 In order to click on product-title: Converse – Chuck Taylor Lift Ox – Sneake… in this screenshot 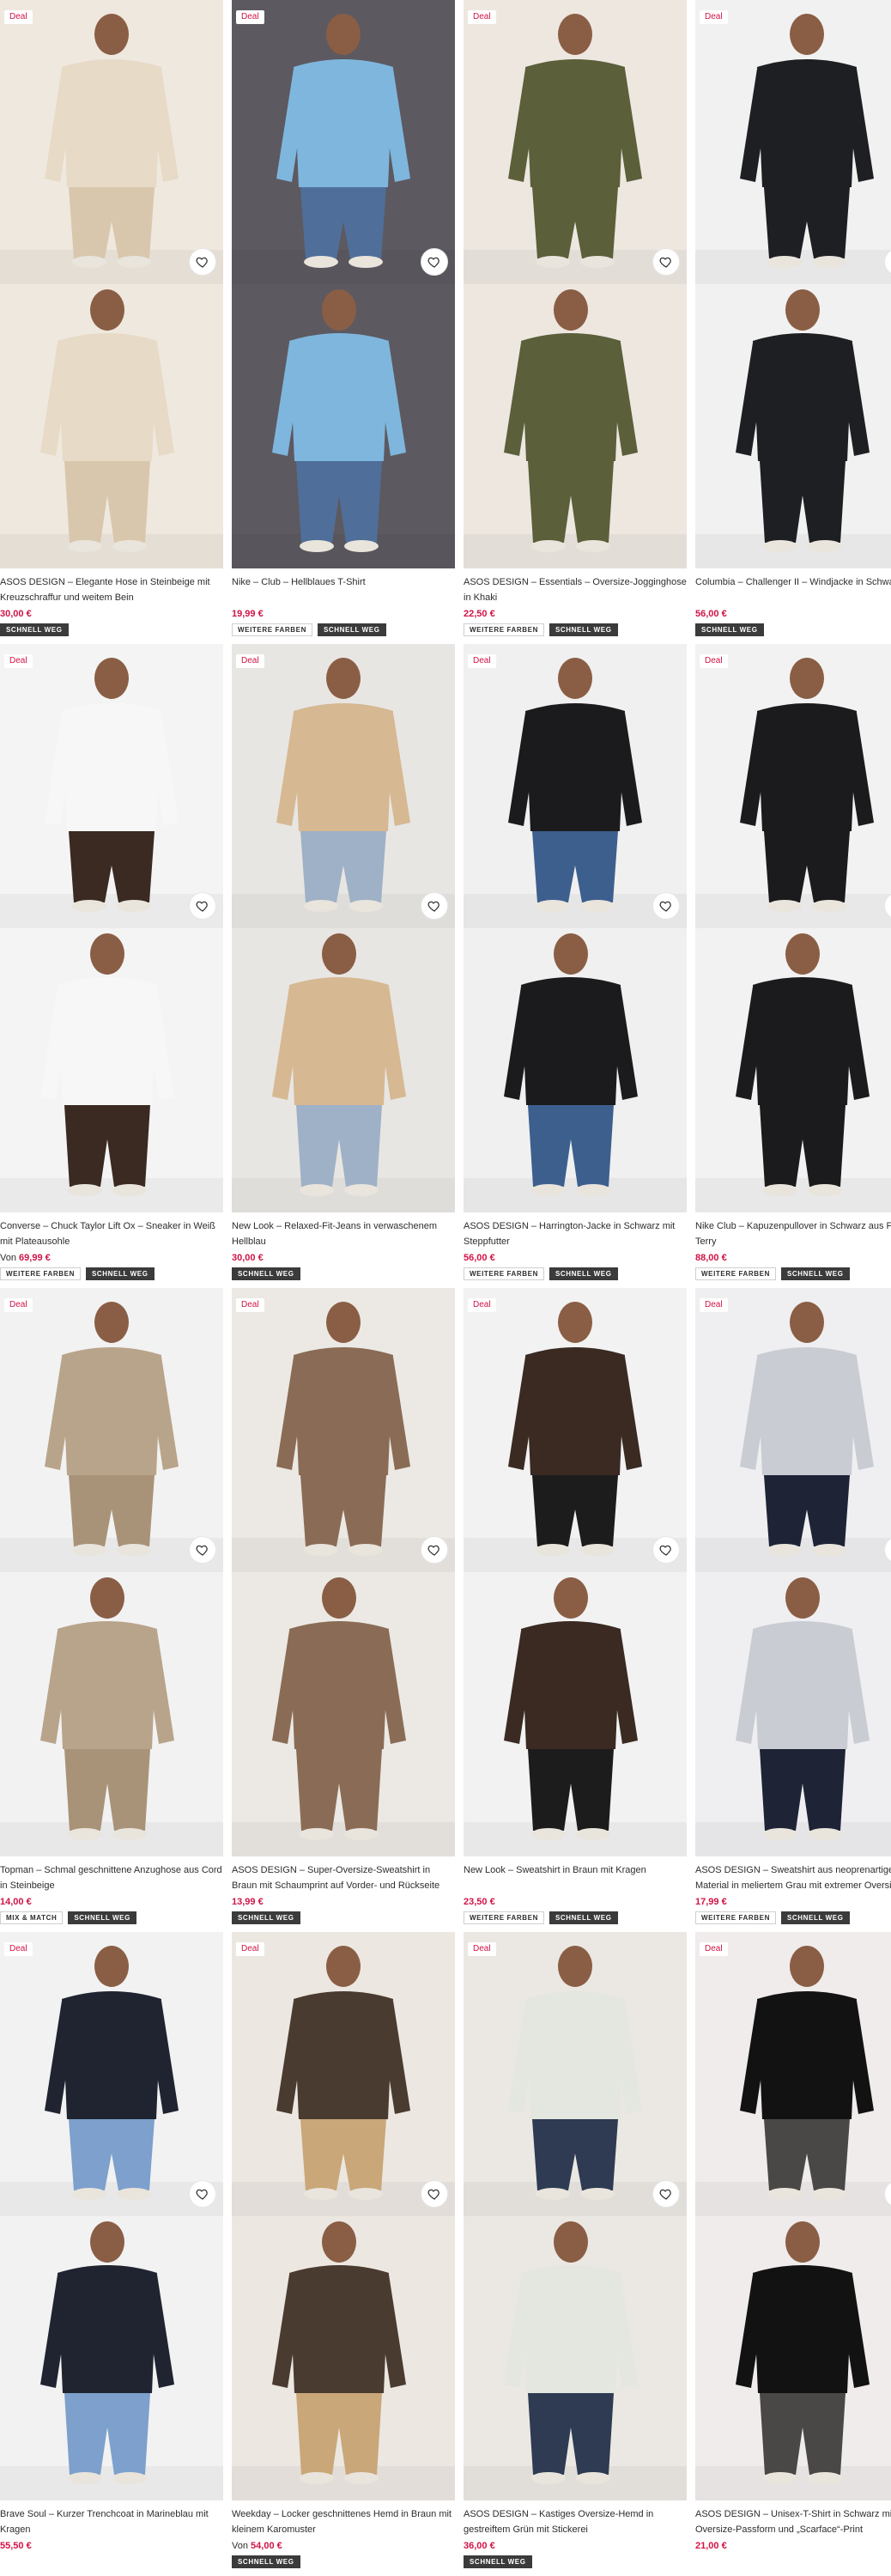, I will do `click(111, 1233)`.